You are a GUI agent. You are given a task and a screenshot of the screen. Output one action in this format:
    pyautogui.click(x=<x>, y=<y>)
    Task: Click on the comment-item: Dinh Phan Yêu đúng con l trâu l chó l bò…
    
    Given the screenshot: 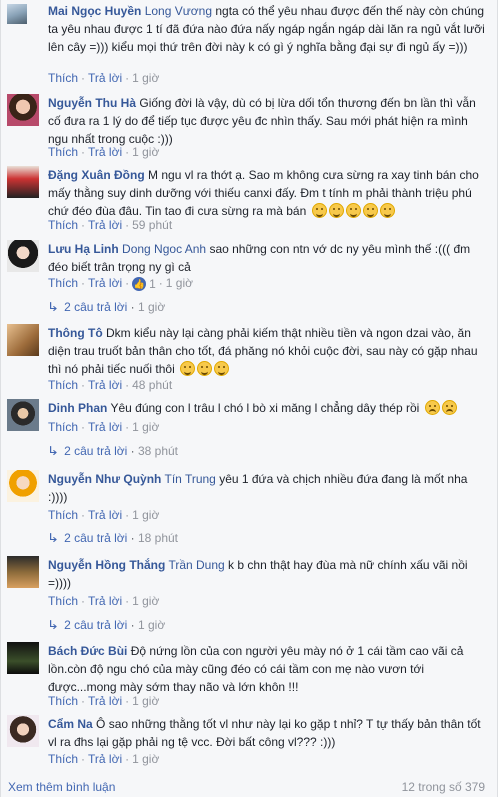 What is the action you would take?
    pyautogui.click(x=248, y=431)
    